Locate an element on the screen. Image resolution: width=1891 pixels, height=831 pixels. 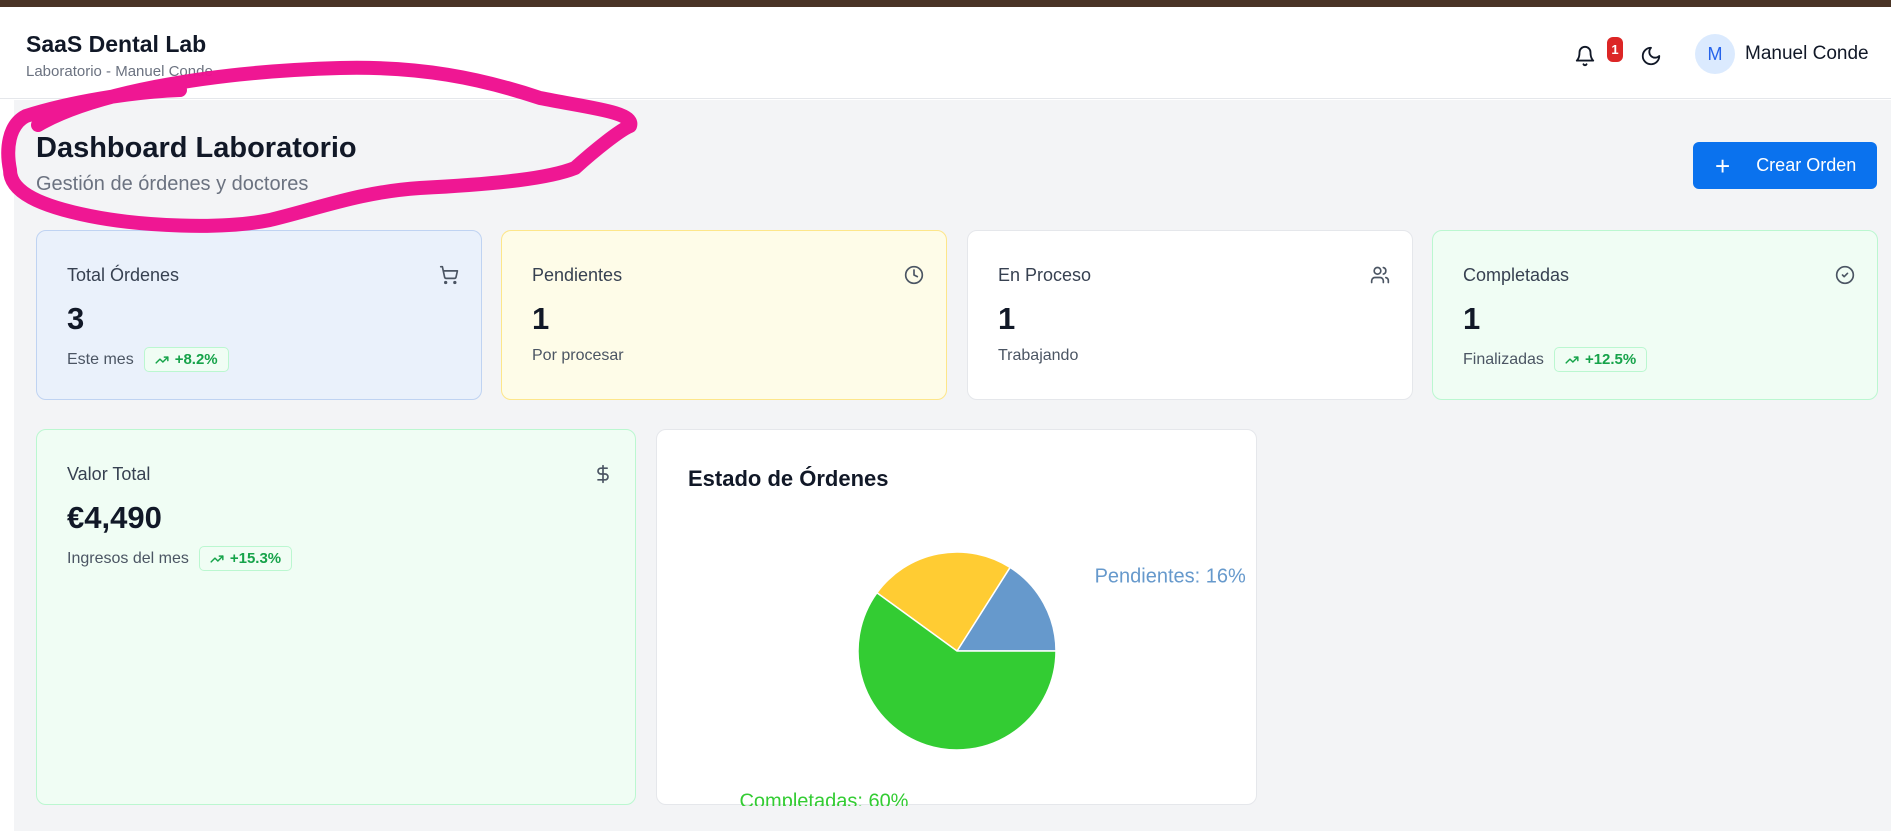
page-title: Dashboard Laboratorio is located at coordinates (196, 148).